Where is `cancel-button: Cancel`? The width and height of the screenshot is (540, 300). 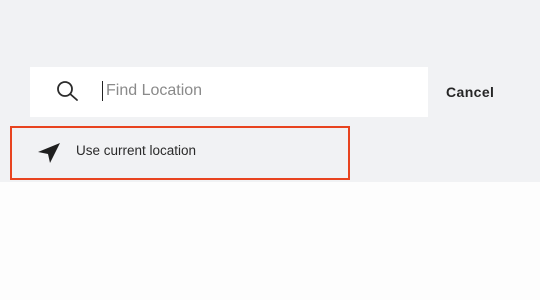 cancel-button: Cancel is located at coordinates (470, 92).